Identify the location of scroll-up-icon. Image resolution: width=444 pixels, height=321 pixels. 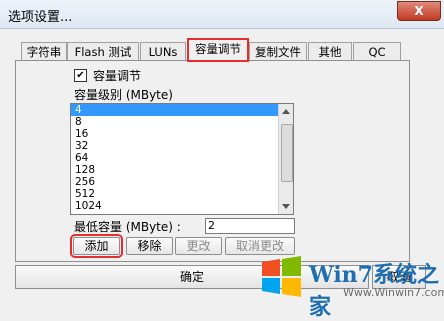
(286, 111).